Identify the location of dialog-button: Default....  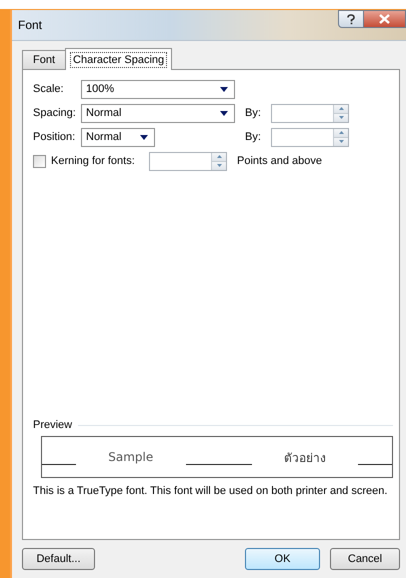
(58, 559).